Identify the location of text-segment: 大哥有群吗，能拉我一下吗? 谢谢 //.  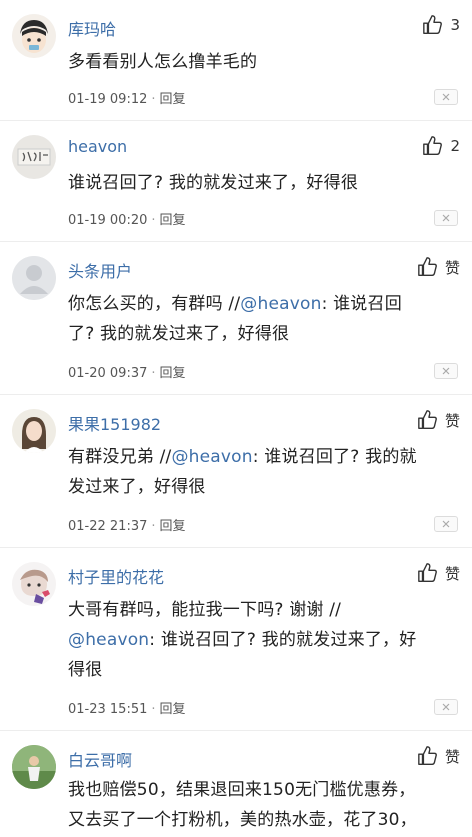
(205, 610).